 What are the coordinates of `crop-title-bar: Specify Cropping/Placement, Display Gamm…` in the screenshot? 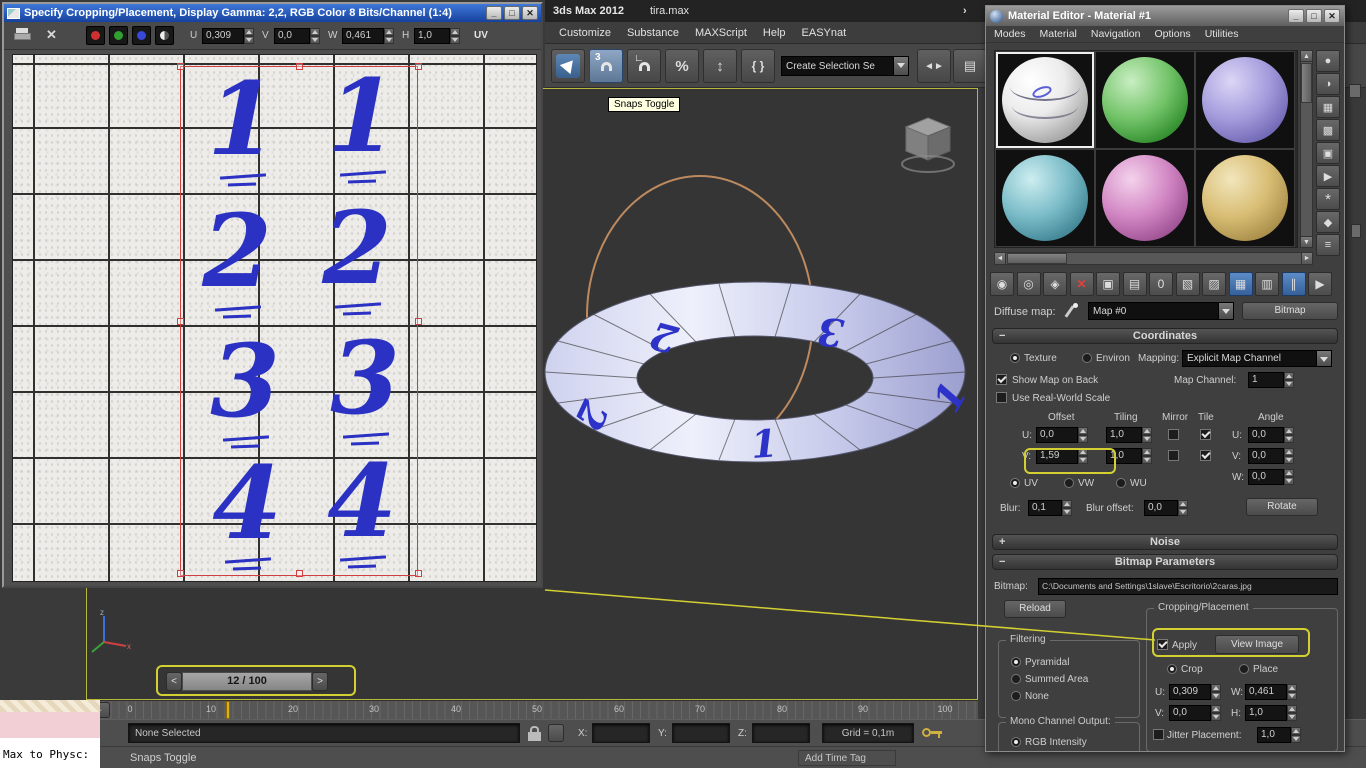 It's located at (272, 13).